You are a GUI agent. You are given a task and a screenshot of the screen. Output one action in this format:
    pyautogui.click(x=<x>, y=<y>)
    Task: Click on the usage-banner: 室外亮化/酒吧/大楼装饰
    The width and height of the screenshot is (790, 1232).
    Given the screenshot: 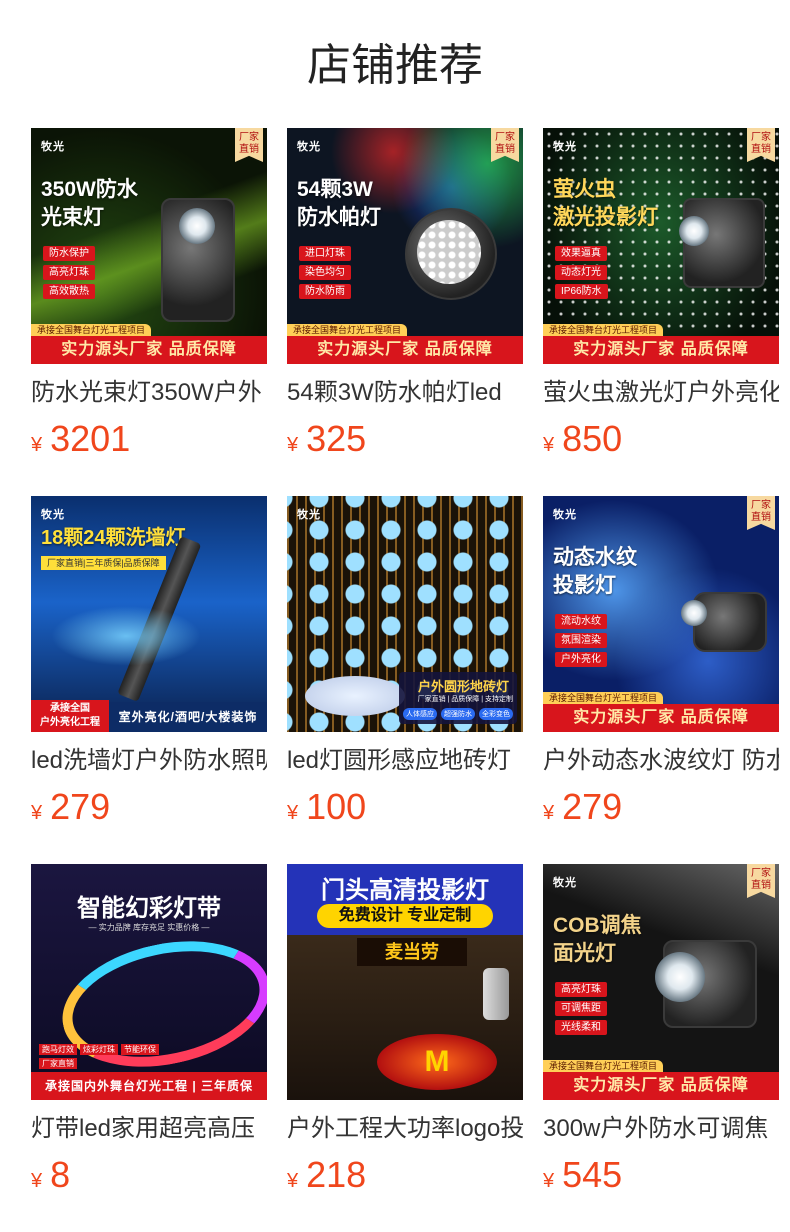 What is the action you would take?
    pyautogui.click(x=188, y=717)
    